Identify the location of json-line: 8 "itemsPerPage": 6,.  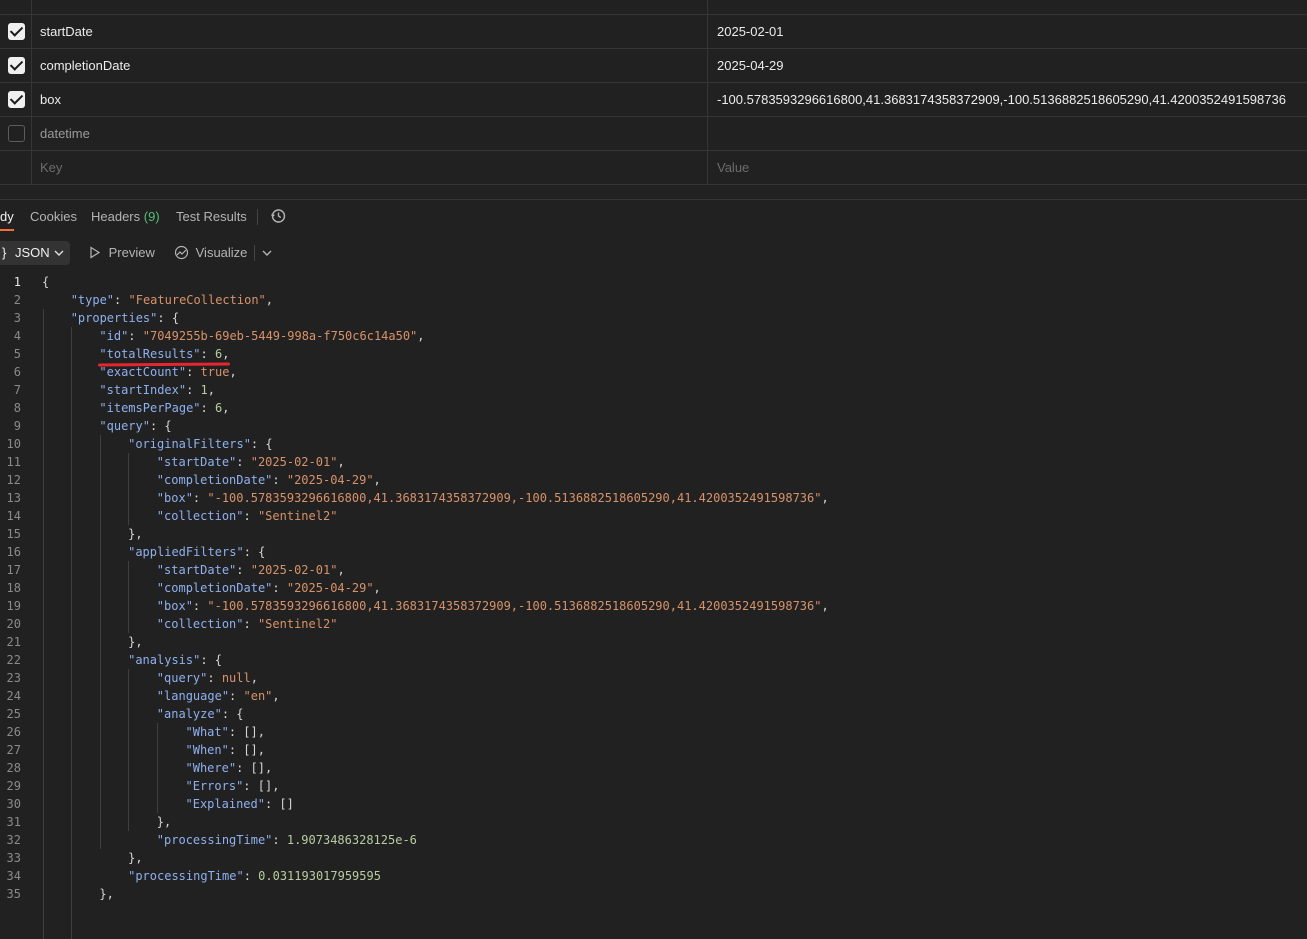
(653, 408).